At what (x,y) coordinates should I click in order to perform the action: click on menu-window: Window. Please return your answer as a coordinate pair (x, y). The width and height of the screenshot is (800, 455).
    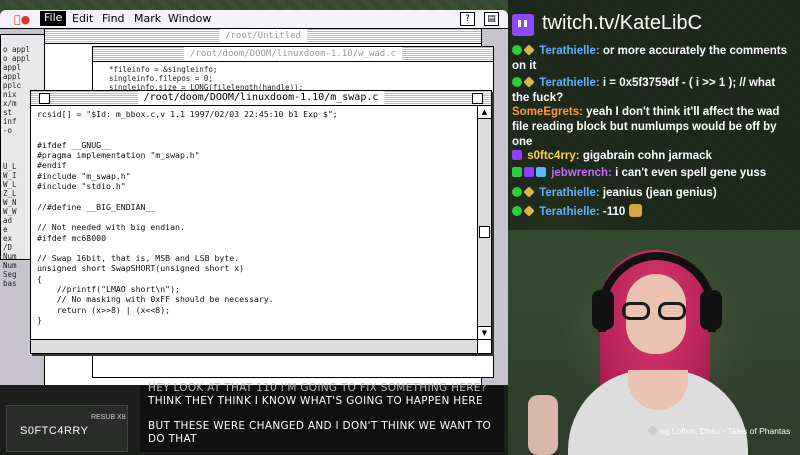
    Looking at the image, I should click on (189, 18).